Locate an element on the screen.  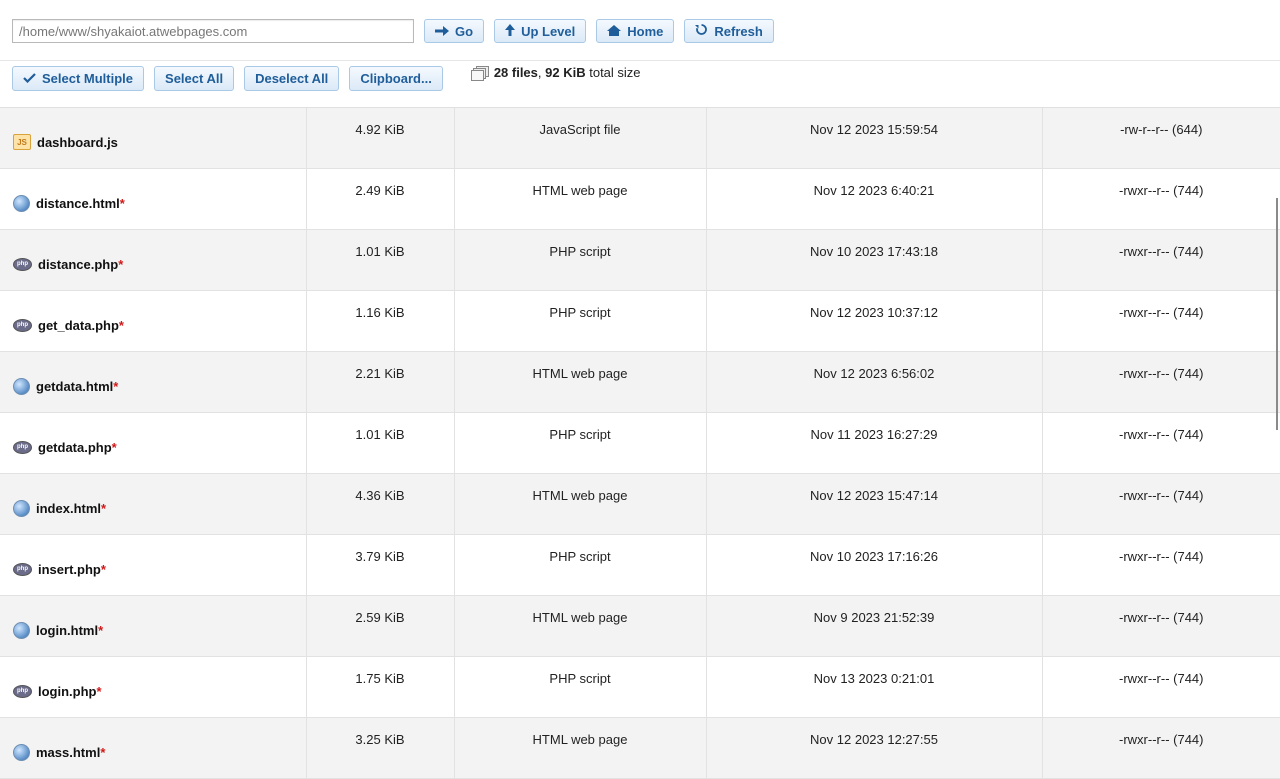
scrollbar is located at coordinates (1277, 314).